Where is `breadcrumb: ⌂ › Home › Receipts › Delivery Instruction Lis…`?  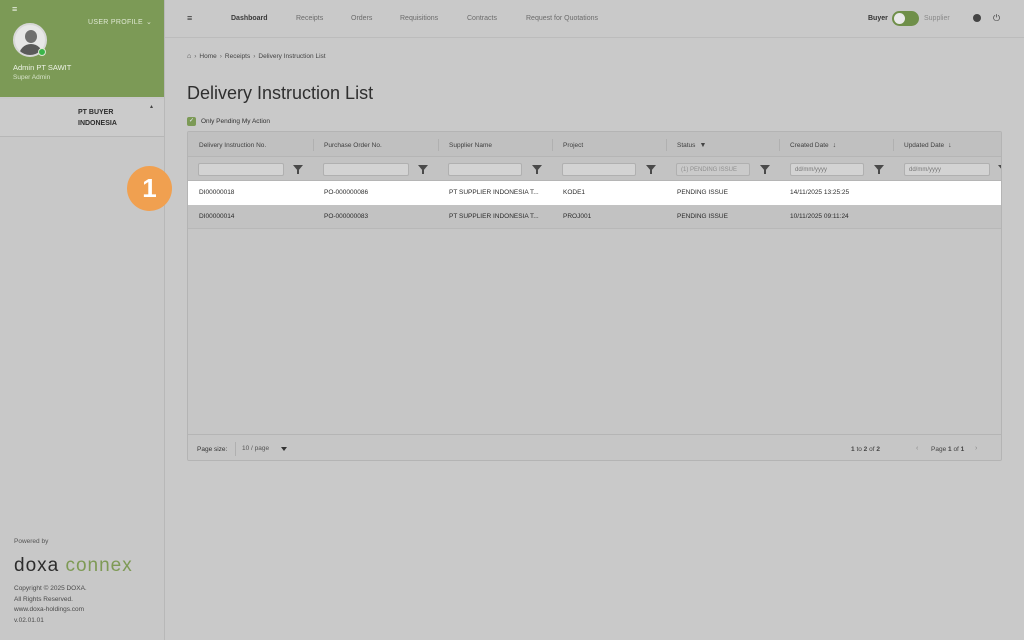 breadcrumb: ⌂ › Home › Receipts › Delivery Instruction Lis… is located at coordinates (256, 56).